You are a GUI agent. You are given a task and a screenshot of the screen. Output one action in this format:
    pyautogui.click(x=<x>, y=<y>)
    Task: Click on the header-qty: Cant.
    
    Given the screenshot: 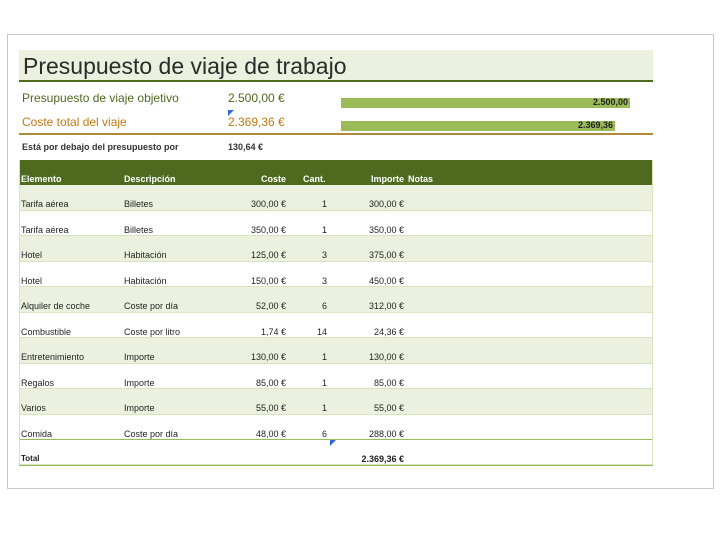 What is the action you would take?
    pyautogui.click(x=314, y=179)
    